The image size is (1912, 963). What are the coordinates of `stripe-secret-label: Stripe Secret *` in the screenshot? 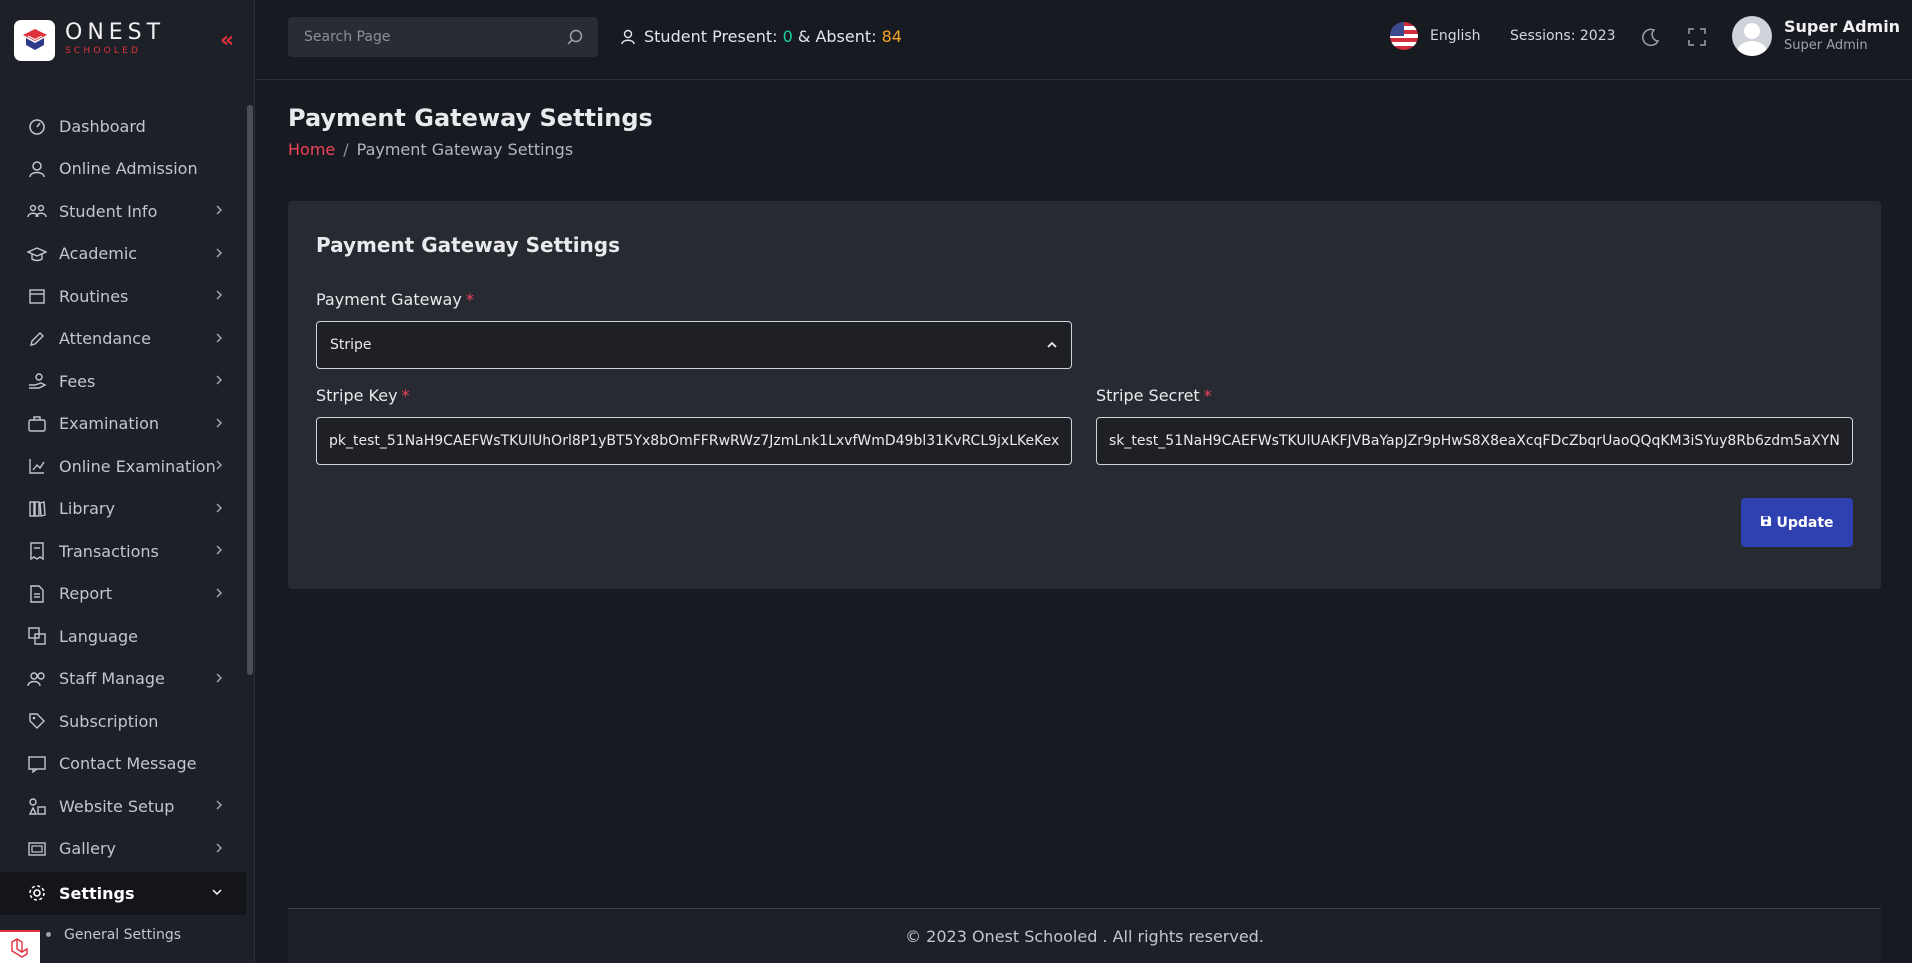 It's located at (1154, 395).